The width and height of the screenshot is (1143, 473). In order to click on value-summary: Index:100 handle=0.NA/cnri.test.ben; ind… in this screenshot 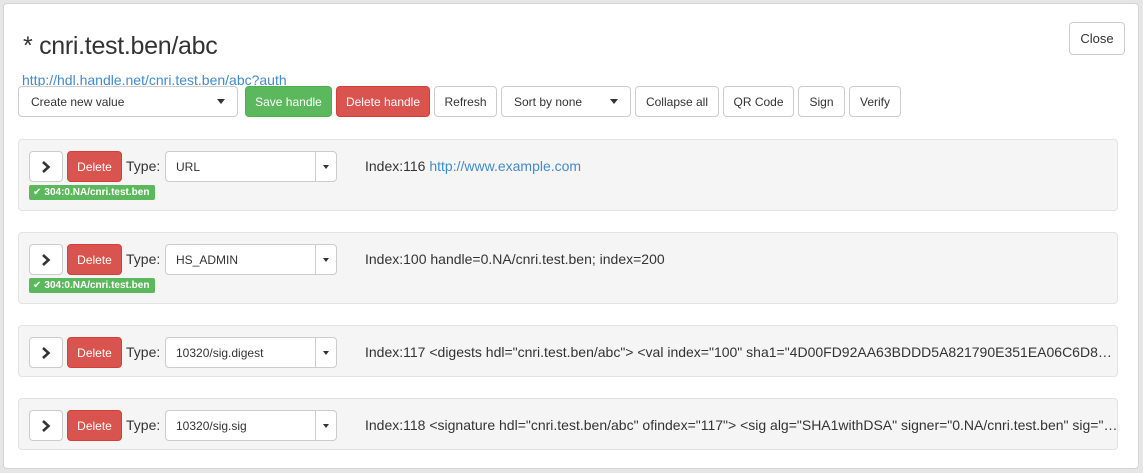, I will do `click(742, 259)`.